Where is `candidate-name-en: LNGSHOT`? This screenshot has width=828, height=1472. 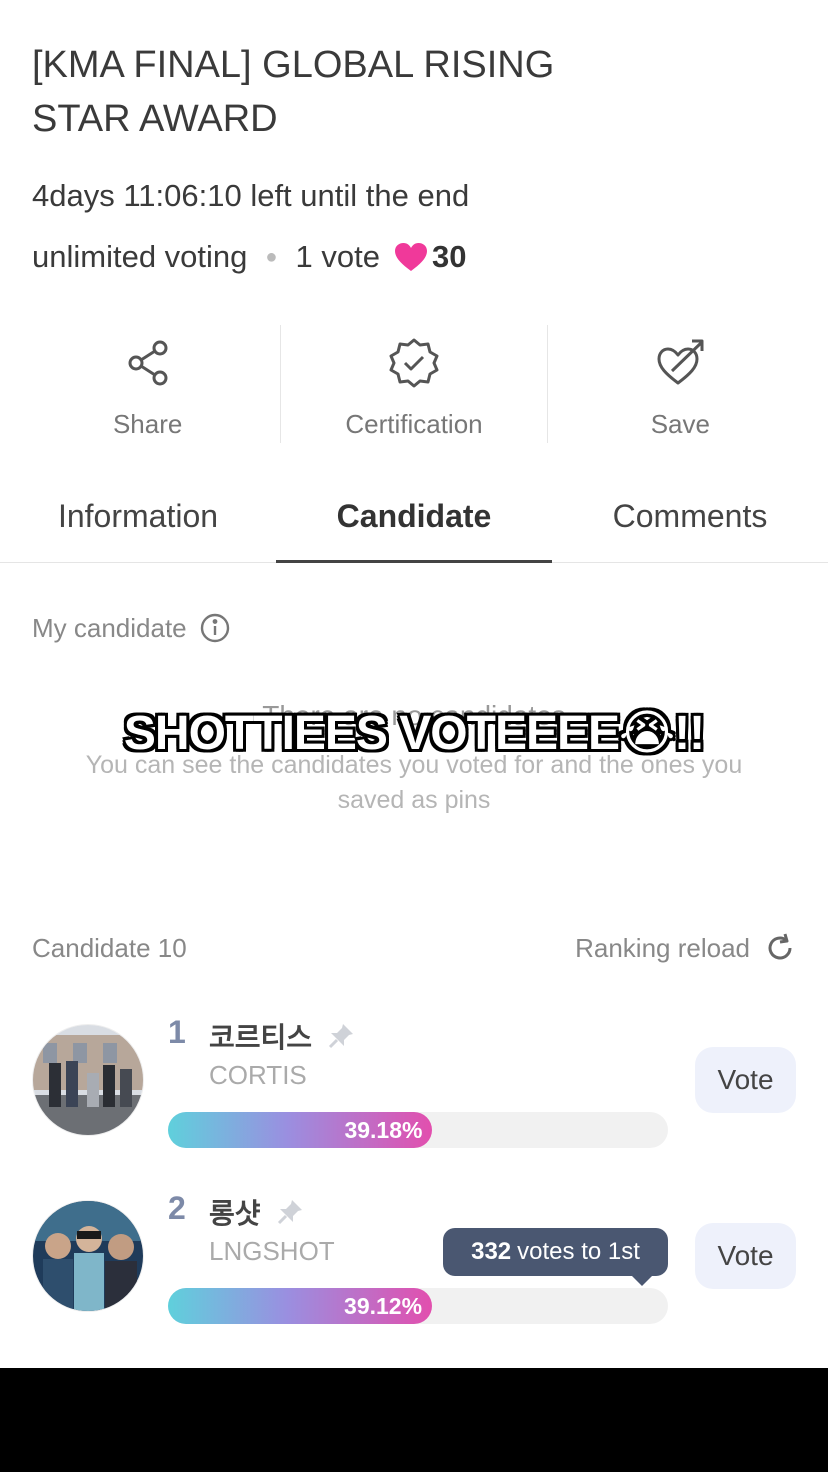
candidate-name-en: LNGSHOT is located at coordinates (272, 1251).